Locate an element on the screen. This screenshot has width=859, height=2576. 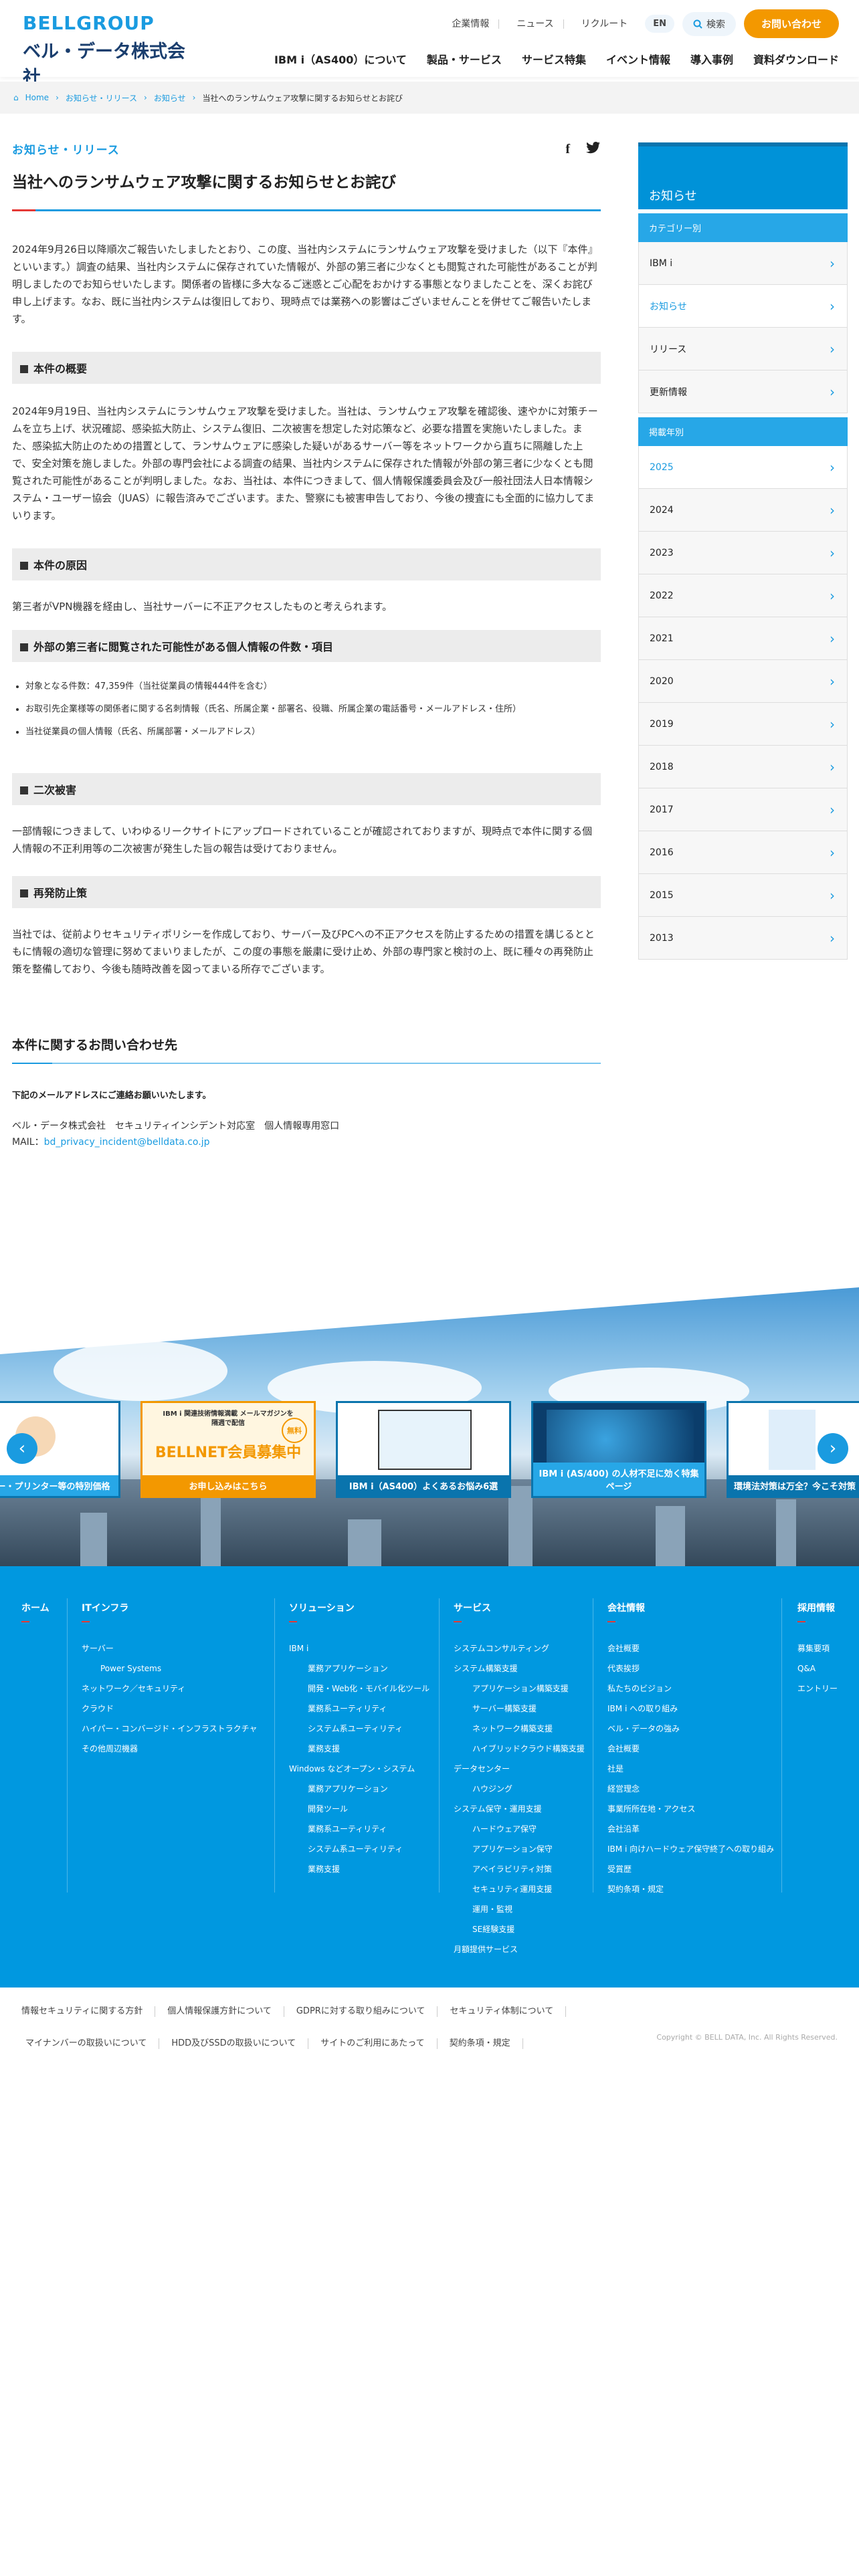
footer-link: 契約条項・規定 is located at coordinates (691, 1889).